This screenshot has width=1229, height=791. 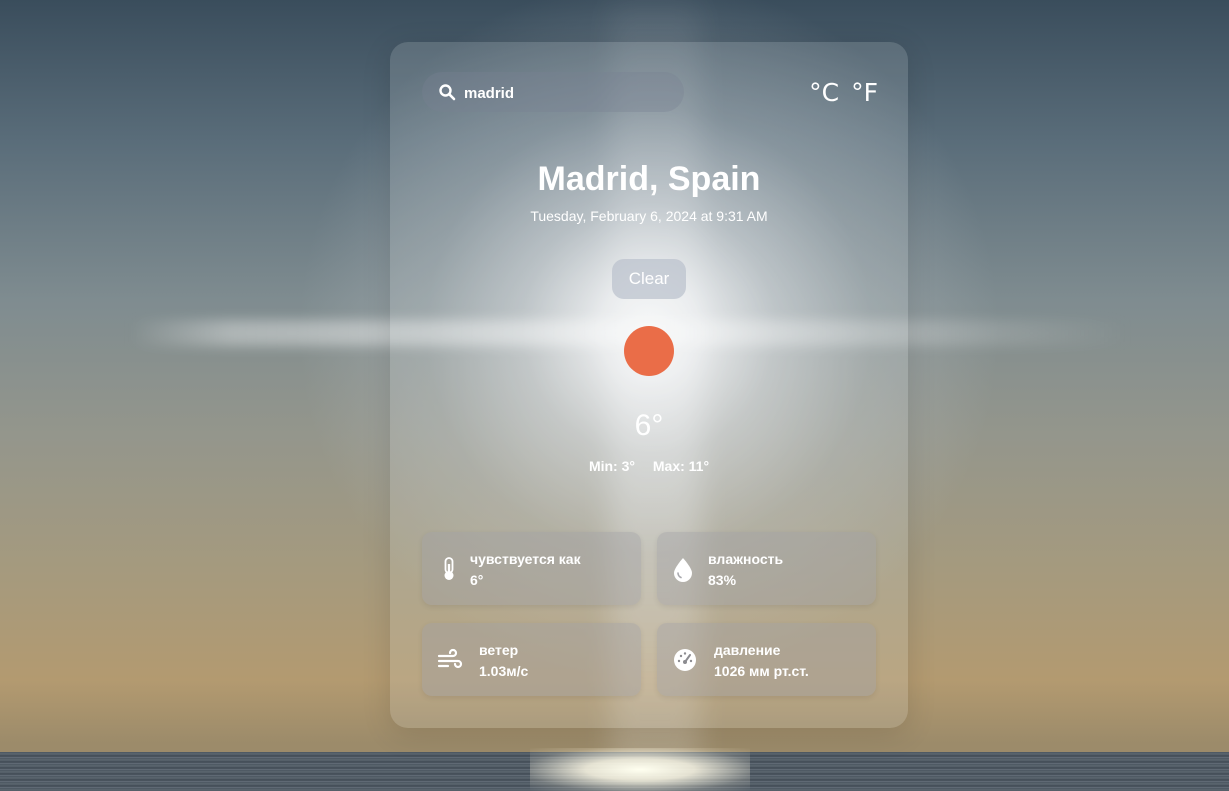 I want to click on feels-like-label: чувствуется как, so click(x=525, y=559).